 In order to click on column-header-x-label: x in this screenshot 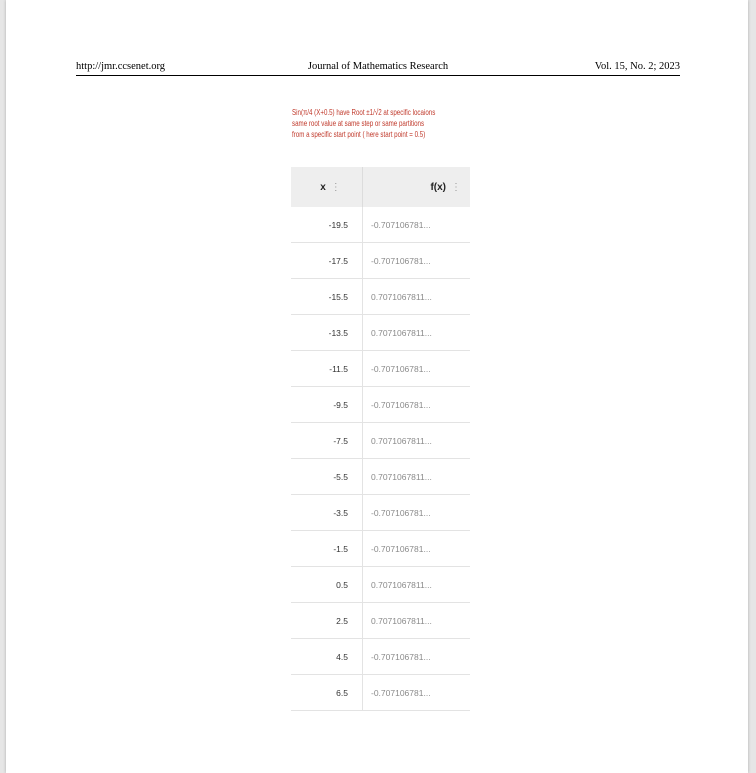, I will do `click(323, 187)`.